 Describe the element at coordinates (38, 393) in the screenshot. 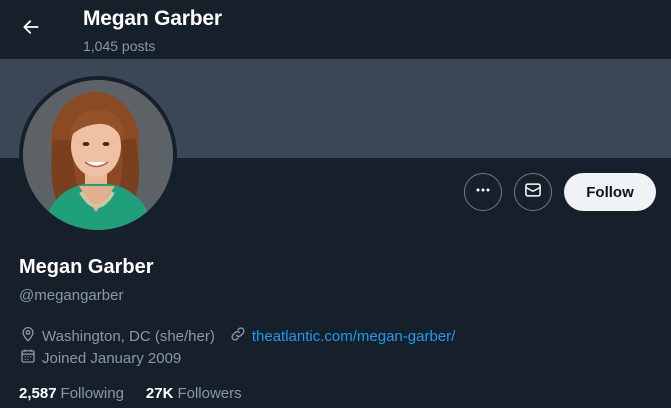

I see `following-count: 2,587` at that location.